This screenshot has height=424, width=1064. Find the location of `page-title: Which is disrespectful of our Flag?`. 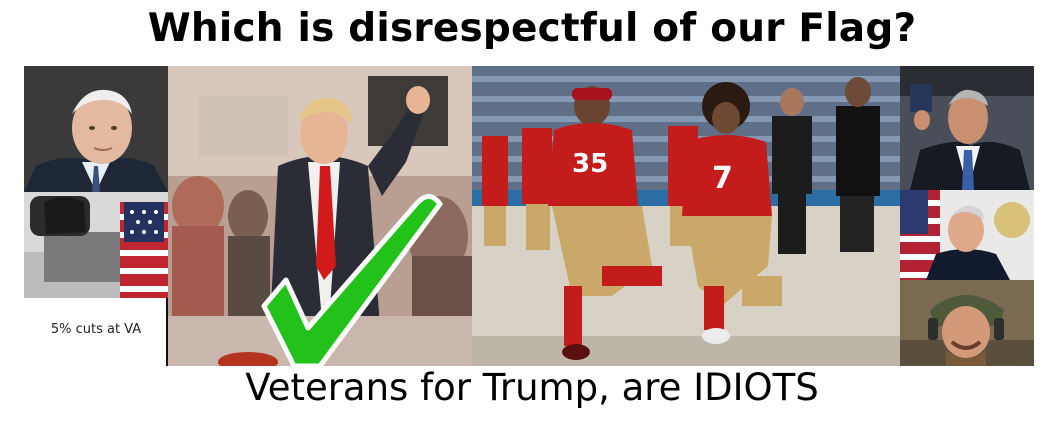

page-title: Which is disrespectful of our Flag? is located at coordinates (532, 28).